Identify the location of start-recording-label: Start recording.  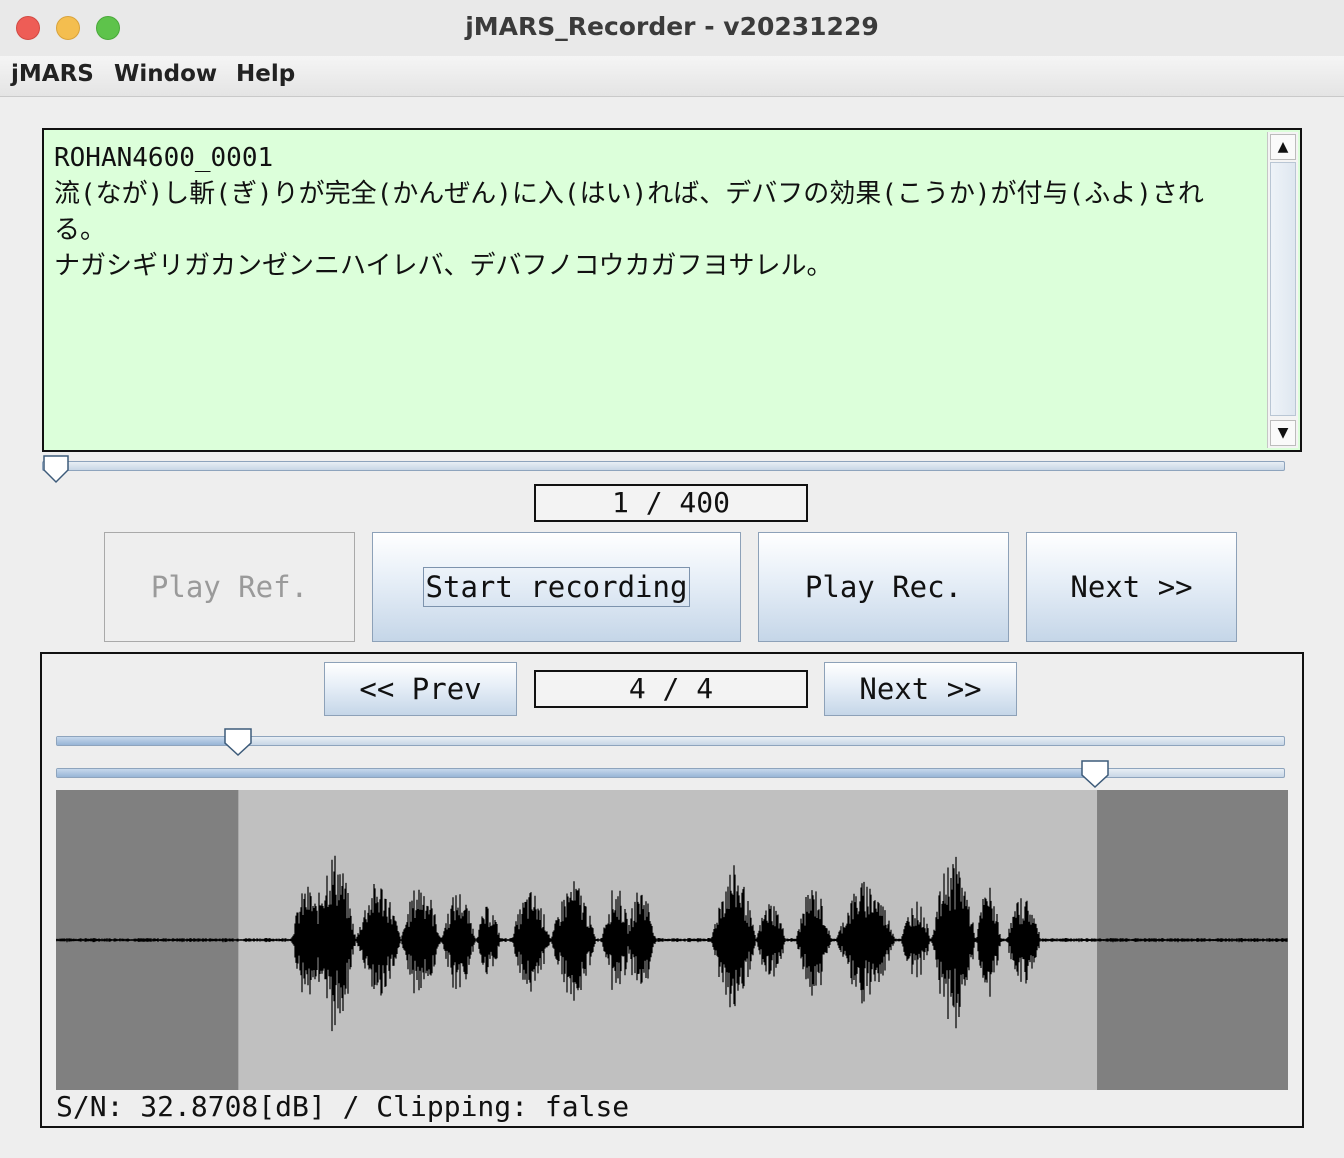
(556, 587).